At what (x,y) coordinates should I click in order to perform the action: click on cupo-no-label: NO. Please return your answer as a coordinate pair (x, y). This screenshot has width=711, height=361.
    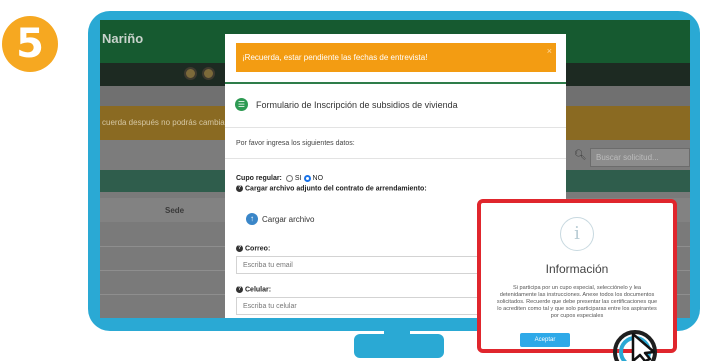
    Looking at the image, I should click on (318, 178).